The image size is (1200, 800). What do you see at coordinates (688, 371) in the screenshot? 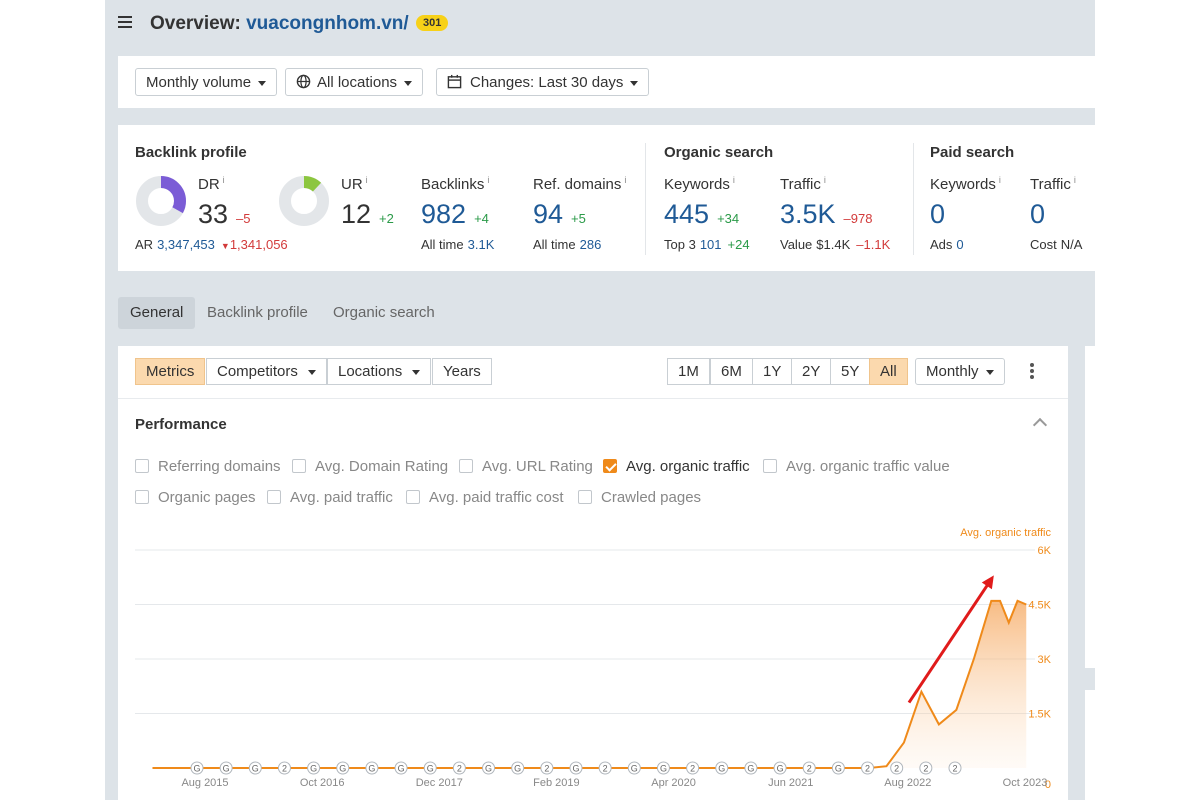
I see `range-1m-button: 1M` at bounding box center [688, 371].